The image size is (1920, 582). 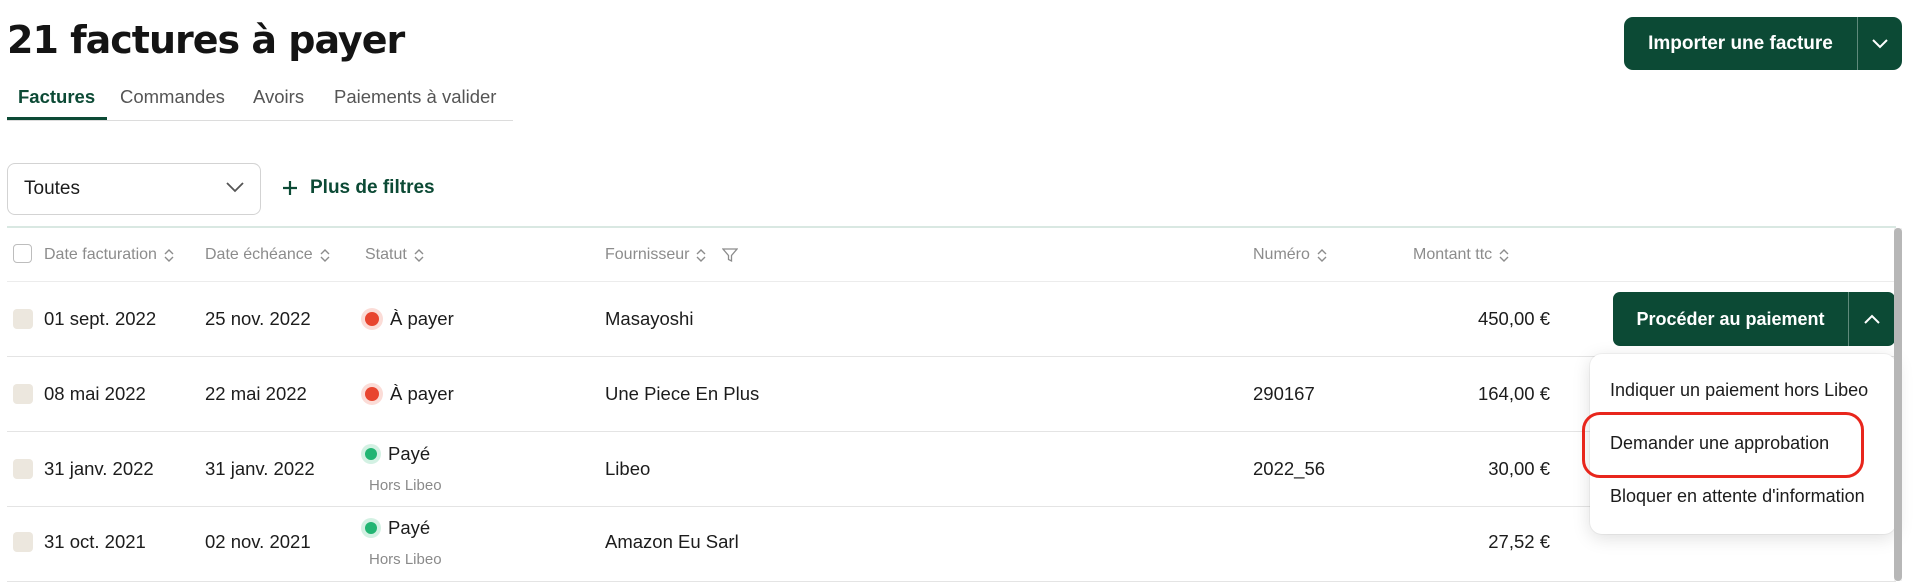 I want to click on date-echeance-cell: 22 mai 2022, so click(x=256, y=393).